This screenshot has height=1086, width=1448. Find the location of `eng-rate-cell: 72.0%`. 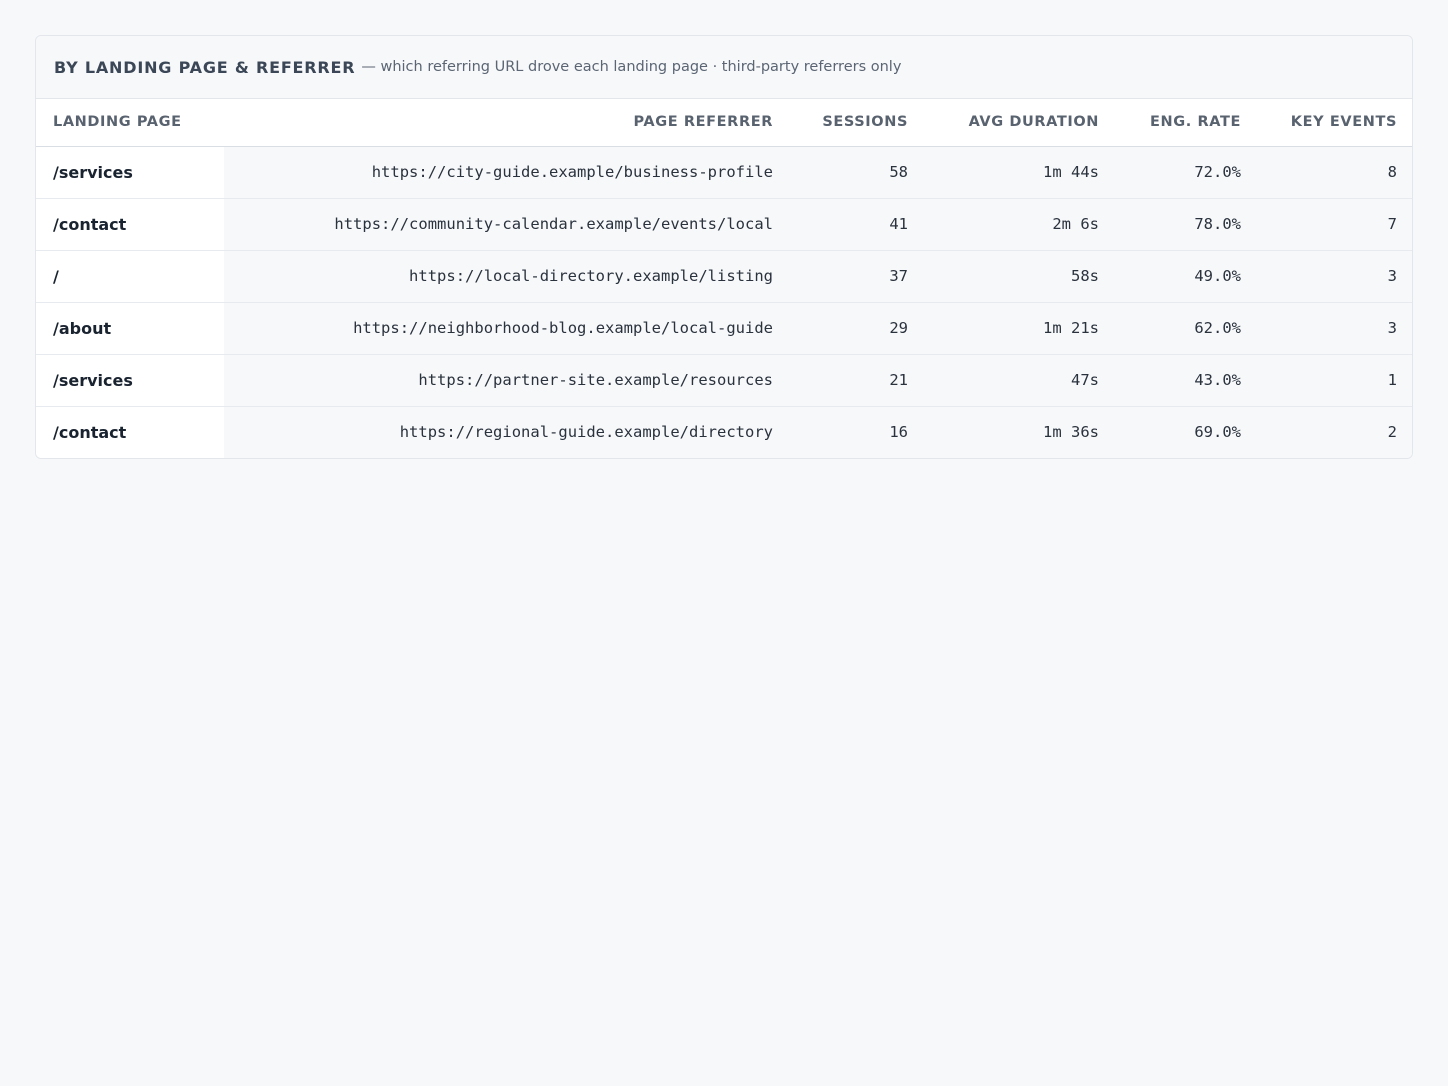

eng-rate-cell: 72.0% is located at coordinates (1187, 172).